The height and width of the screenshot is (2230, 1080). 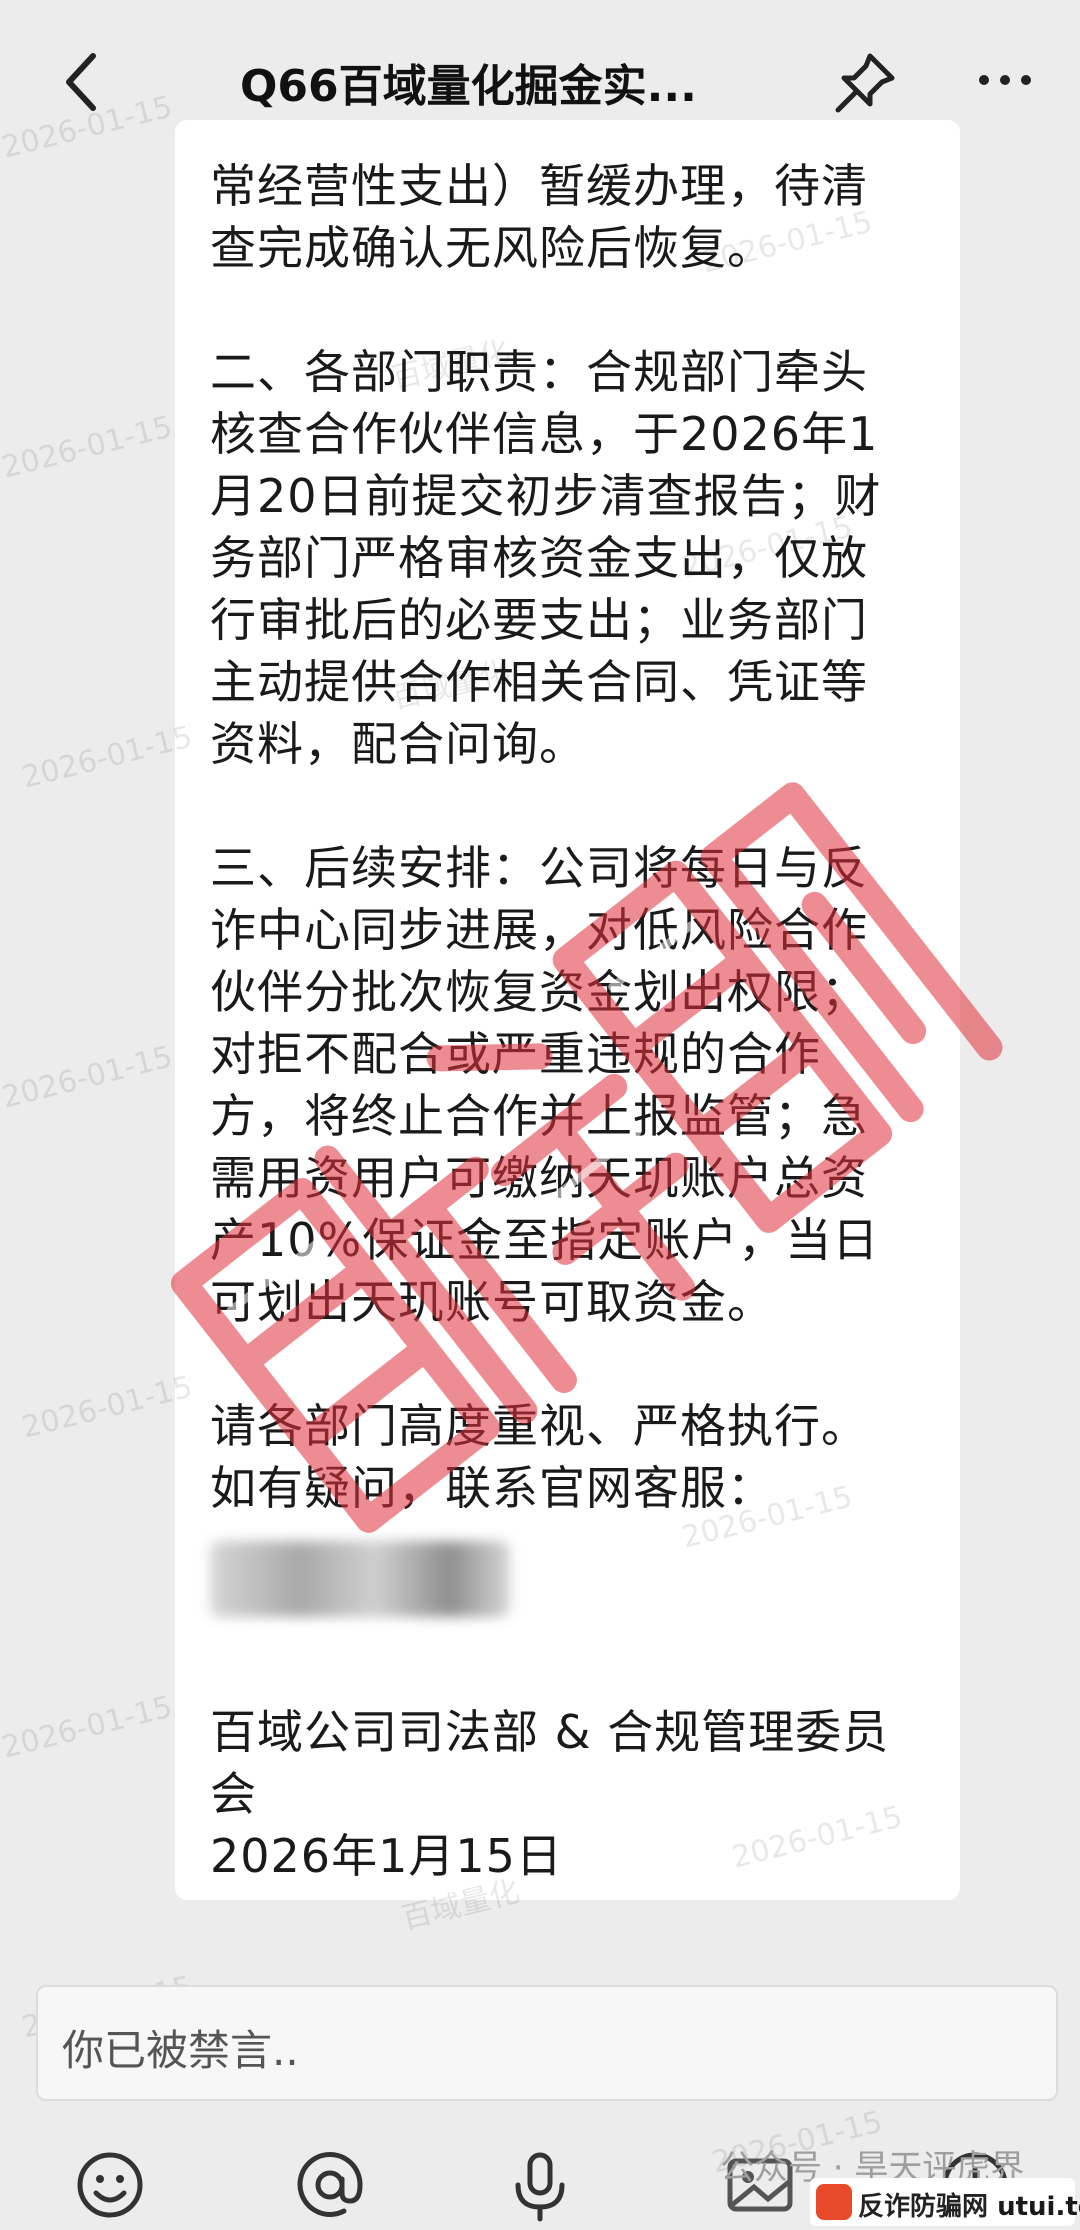 I want to click on more-icon, so click(x=1005, y=80).